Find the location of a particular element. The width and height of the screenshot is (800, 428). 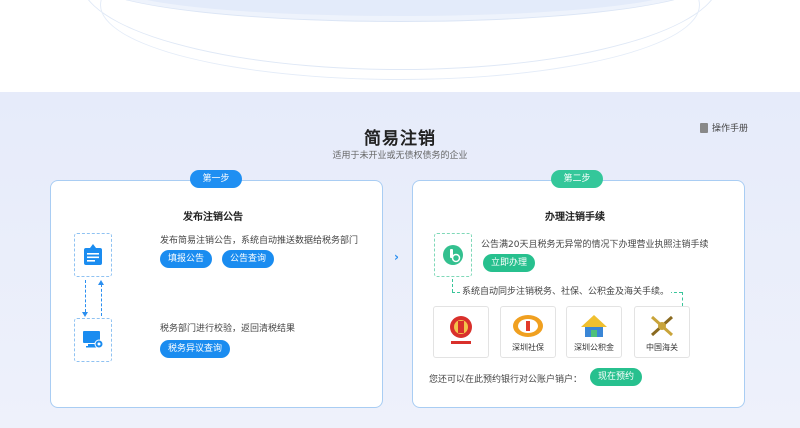

handle-now-button: 立即办理 is located at coordinates (509, 263).